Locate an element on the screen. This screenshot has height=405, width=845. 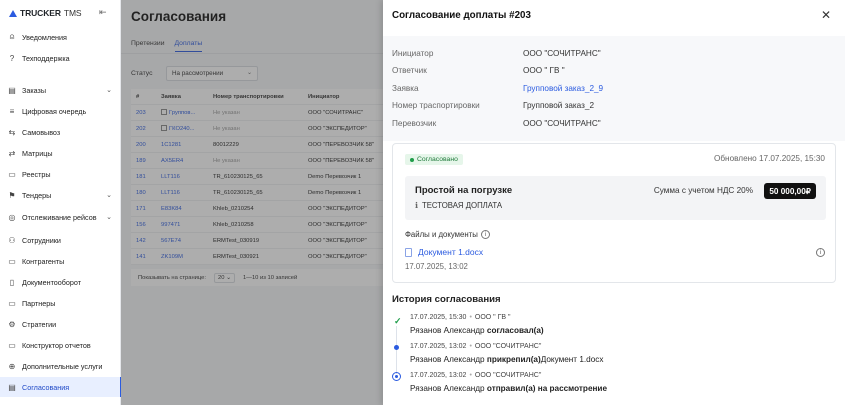
registry-icon: ▭ is located at coordinates (12, 174).